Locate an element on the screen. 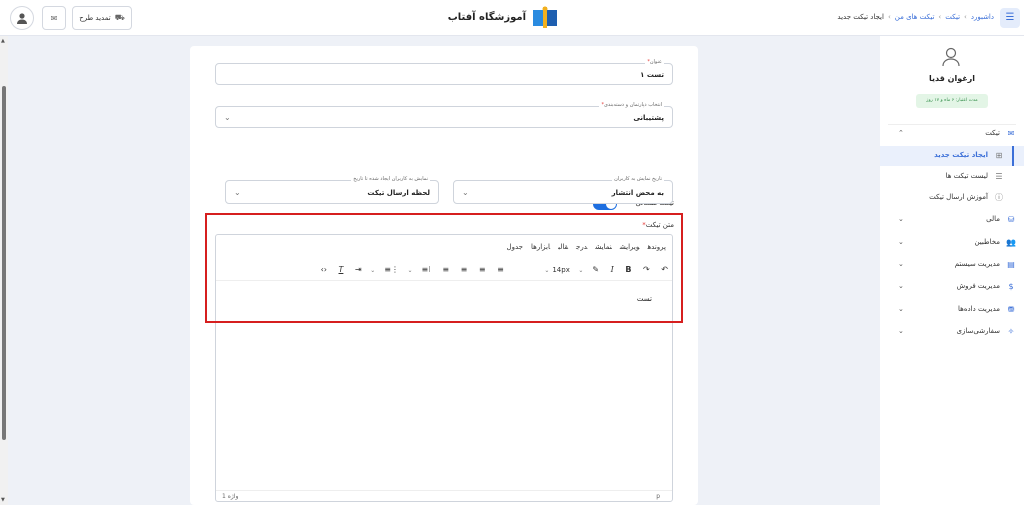  element-path: p is located at coordinates (658, 496).